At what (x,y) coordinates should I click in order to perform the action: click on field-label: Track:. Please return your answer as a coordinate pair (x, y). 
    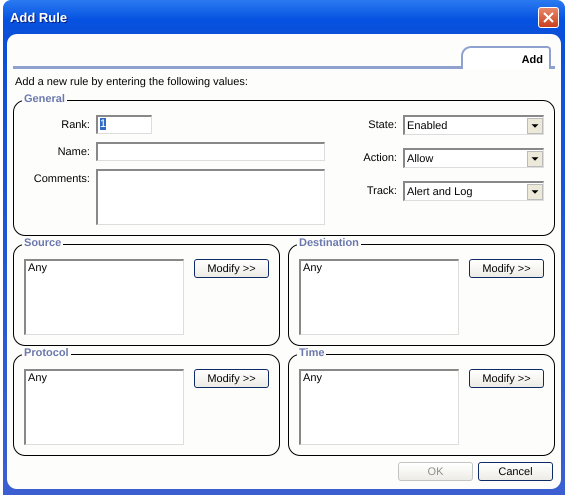
    Looking at the image, I should click on (381, 190).